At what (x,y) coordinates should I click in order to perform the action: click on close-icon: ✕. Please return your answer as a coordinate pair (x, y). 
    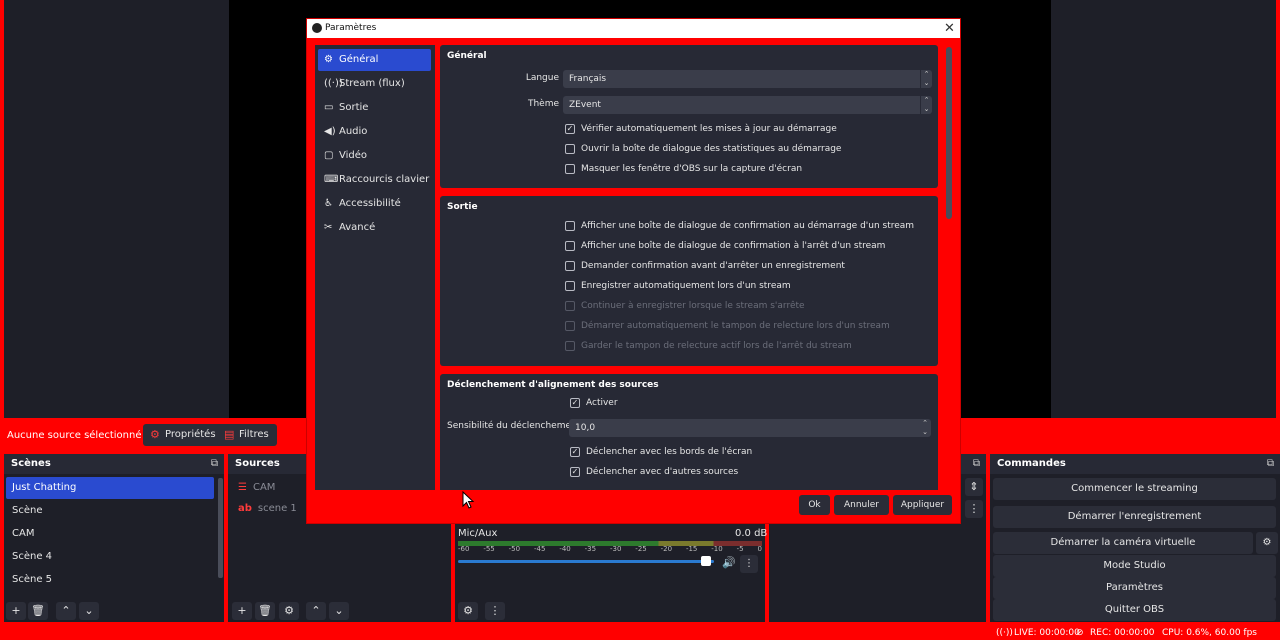
    Looking at the image, I should click on (949, 28).